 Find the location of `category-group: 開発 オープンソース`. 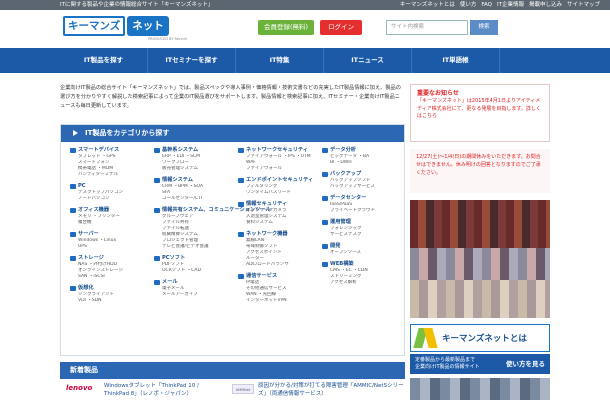

category-group: 開発 オープンソース is located at coordinates (359, 249).